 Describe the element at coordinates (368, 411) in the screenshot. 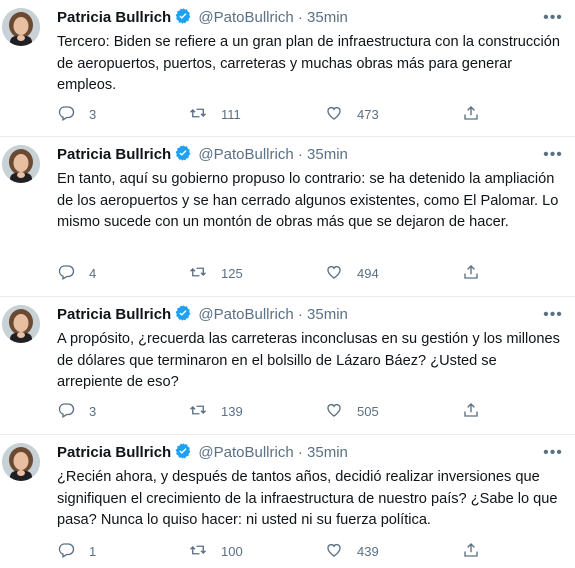

I see `like-count: 505` at that location.